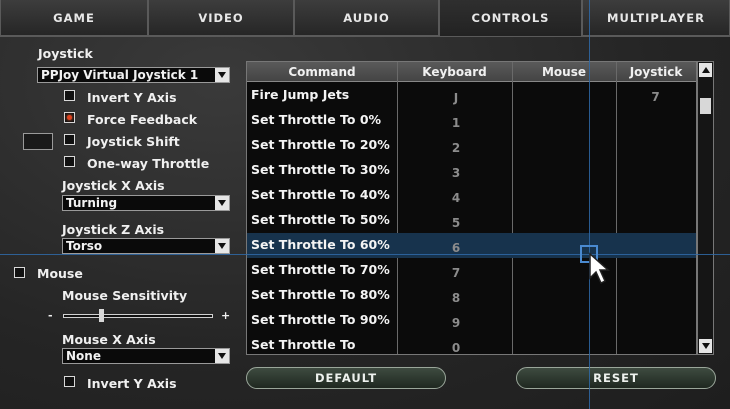  Describe the element at coordinates (83, 356) in the screenshot. I see `mouse-x-axis-value: None` at that location.